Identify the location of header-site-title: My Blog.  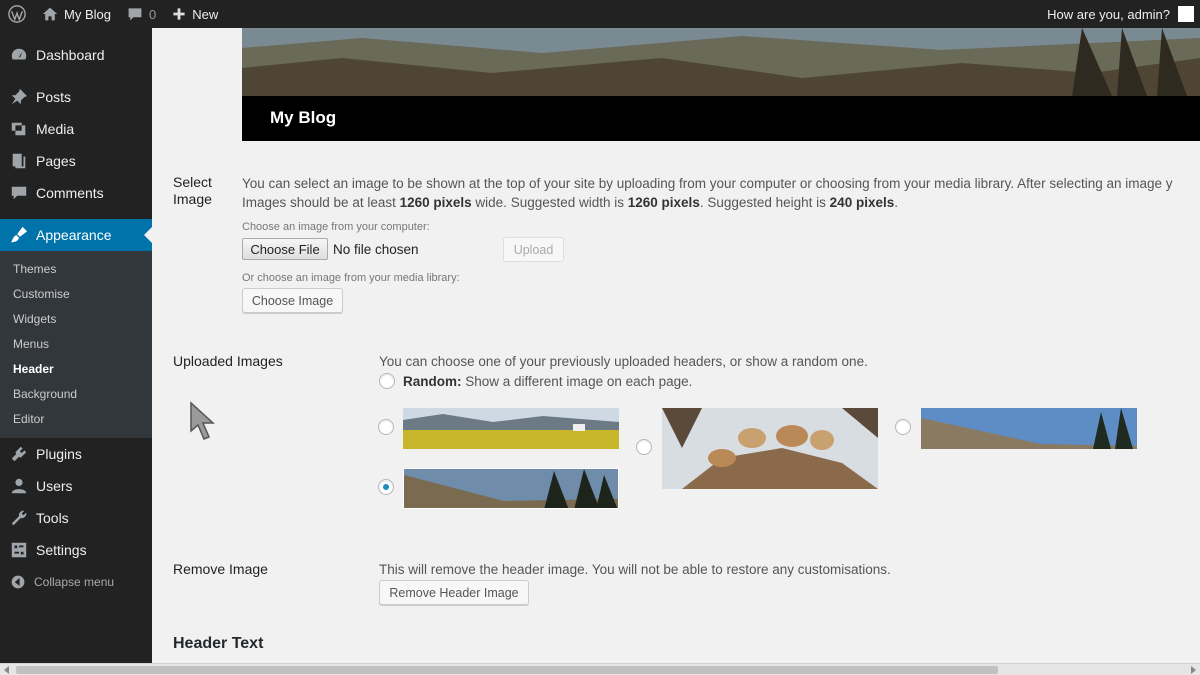
(303, 117).